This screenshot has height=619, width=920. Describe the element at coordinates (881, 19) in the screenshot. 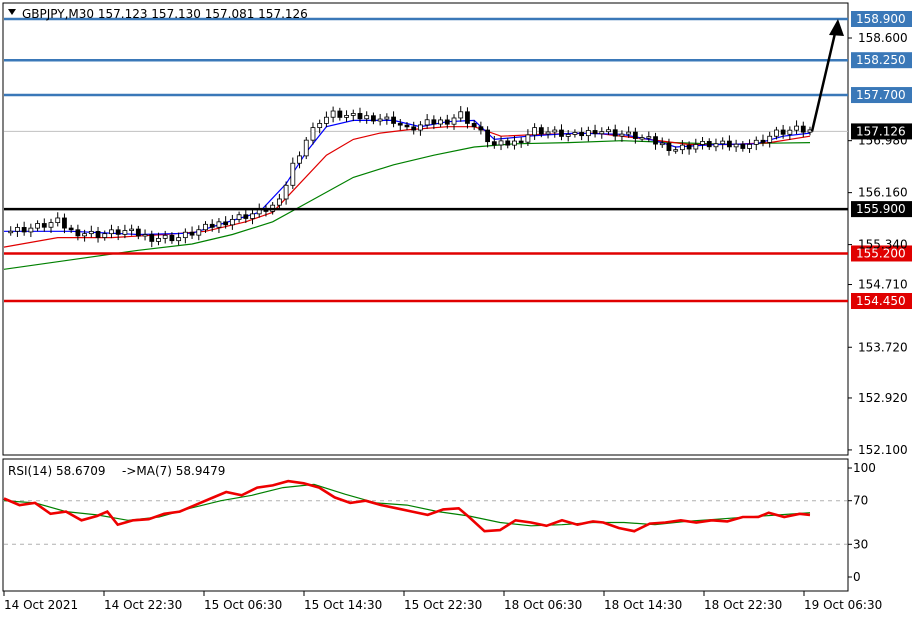

I see `level-label-158.900: 158.900` at that location.